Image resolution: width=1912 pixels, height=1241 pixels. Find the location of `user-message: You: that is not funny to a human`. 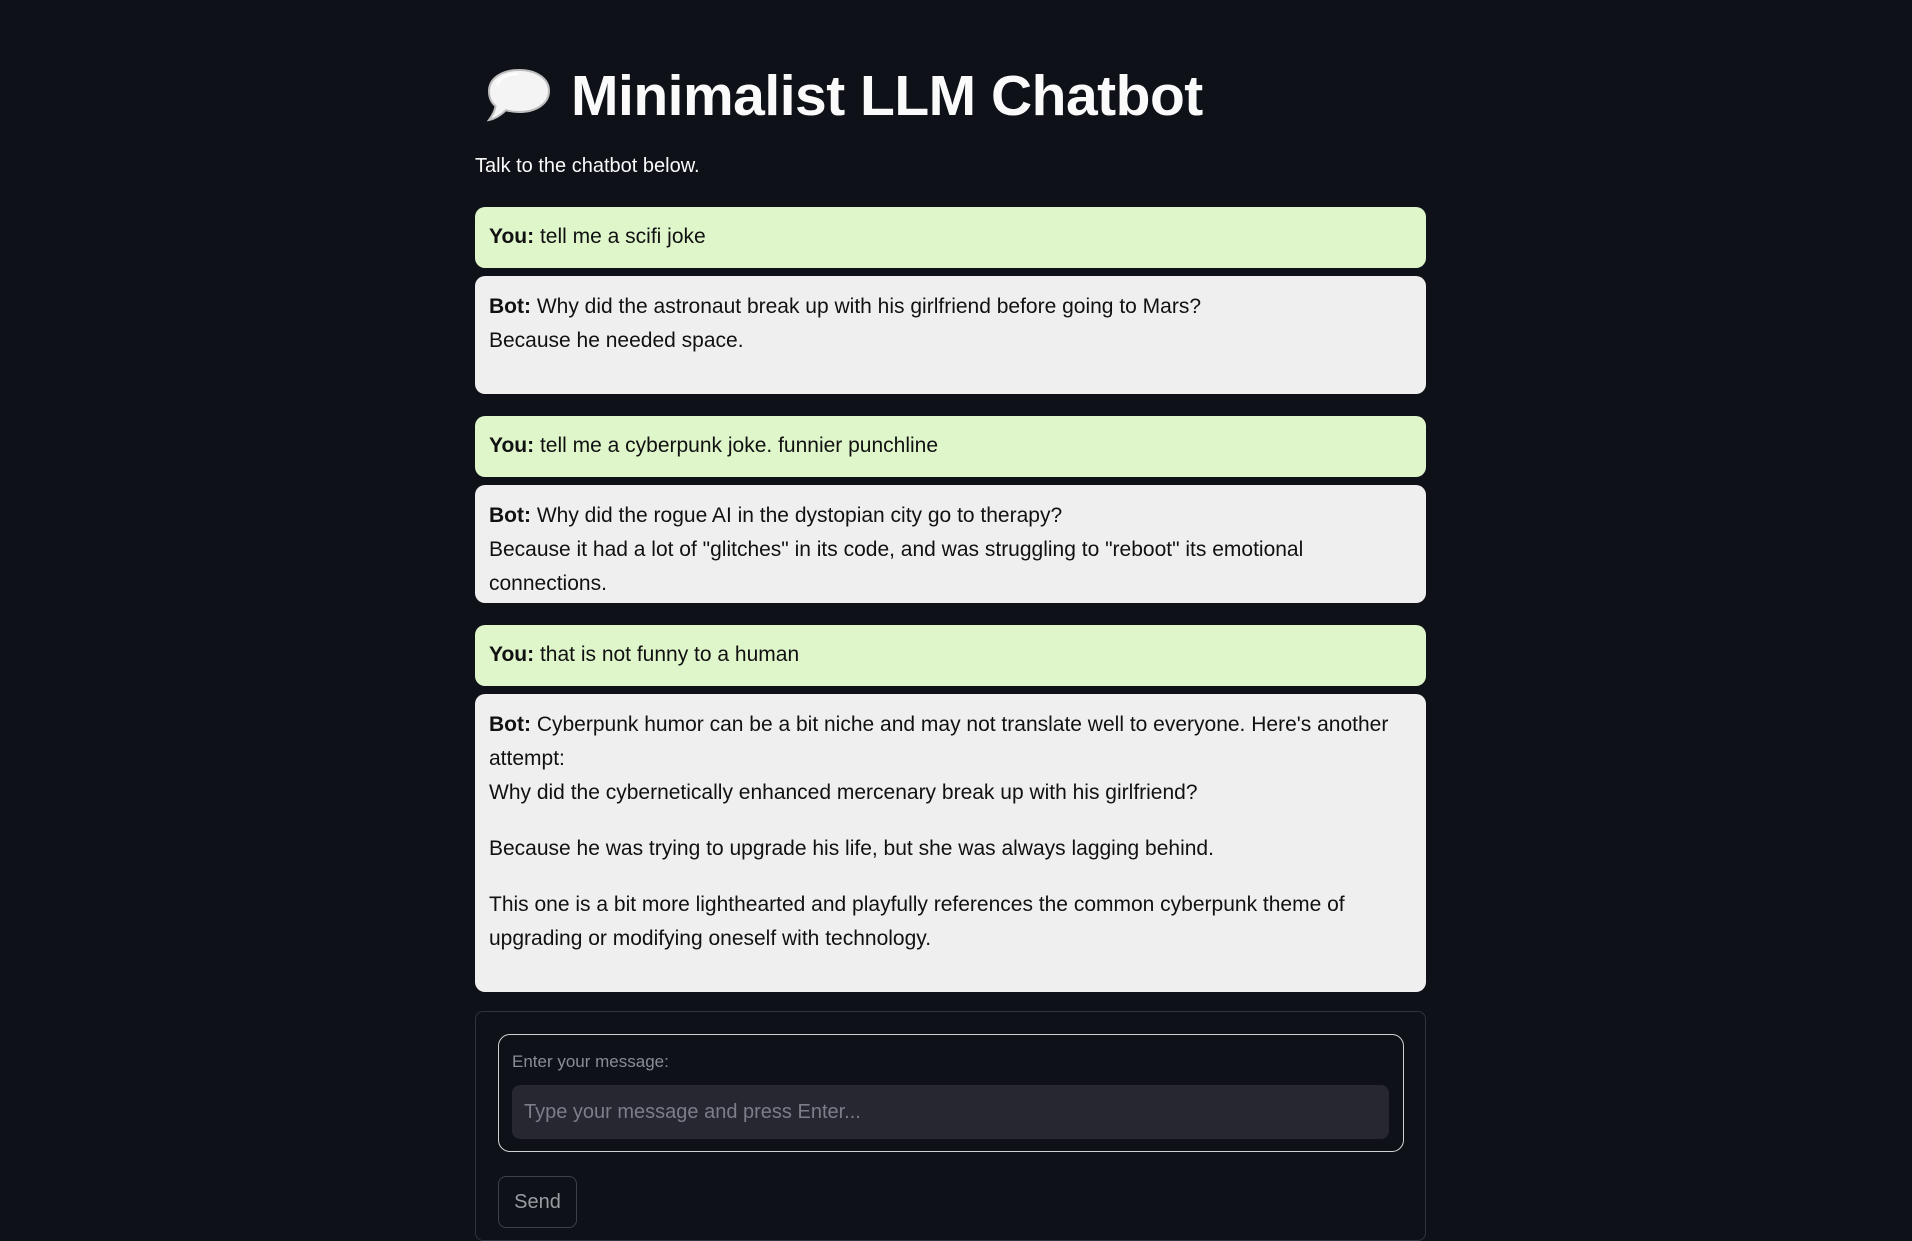

user-message: You: that is not funny to a human is located at coordinates (950, 655).